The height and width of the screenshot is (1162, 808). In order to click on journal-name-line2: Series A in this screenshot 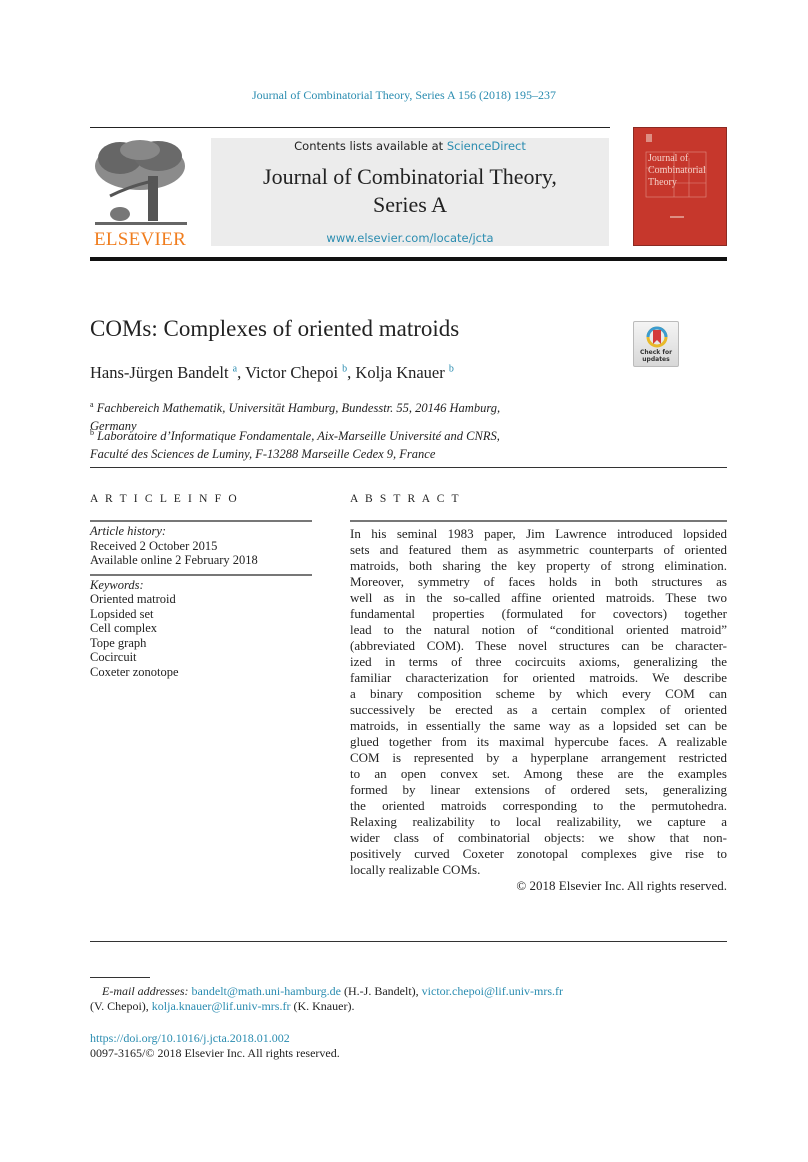, I will do `click(410, 204)`.